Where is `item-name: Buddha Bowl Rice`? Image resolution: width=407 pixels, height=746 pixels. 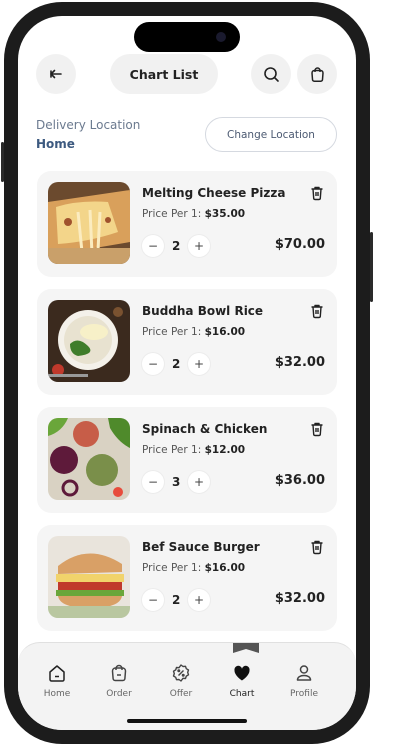 item-name: Buddha Bowl Rice is located at coordinates (203, 311).